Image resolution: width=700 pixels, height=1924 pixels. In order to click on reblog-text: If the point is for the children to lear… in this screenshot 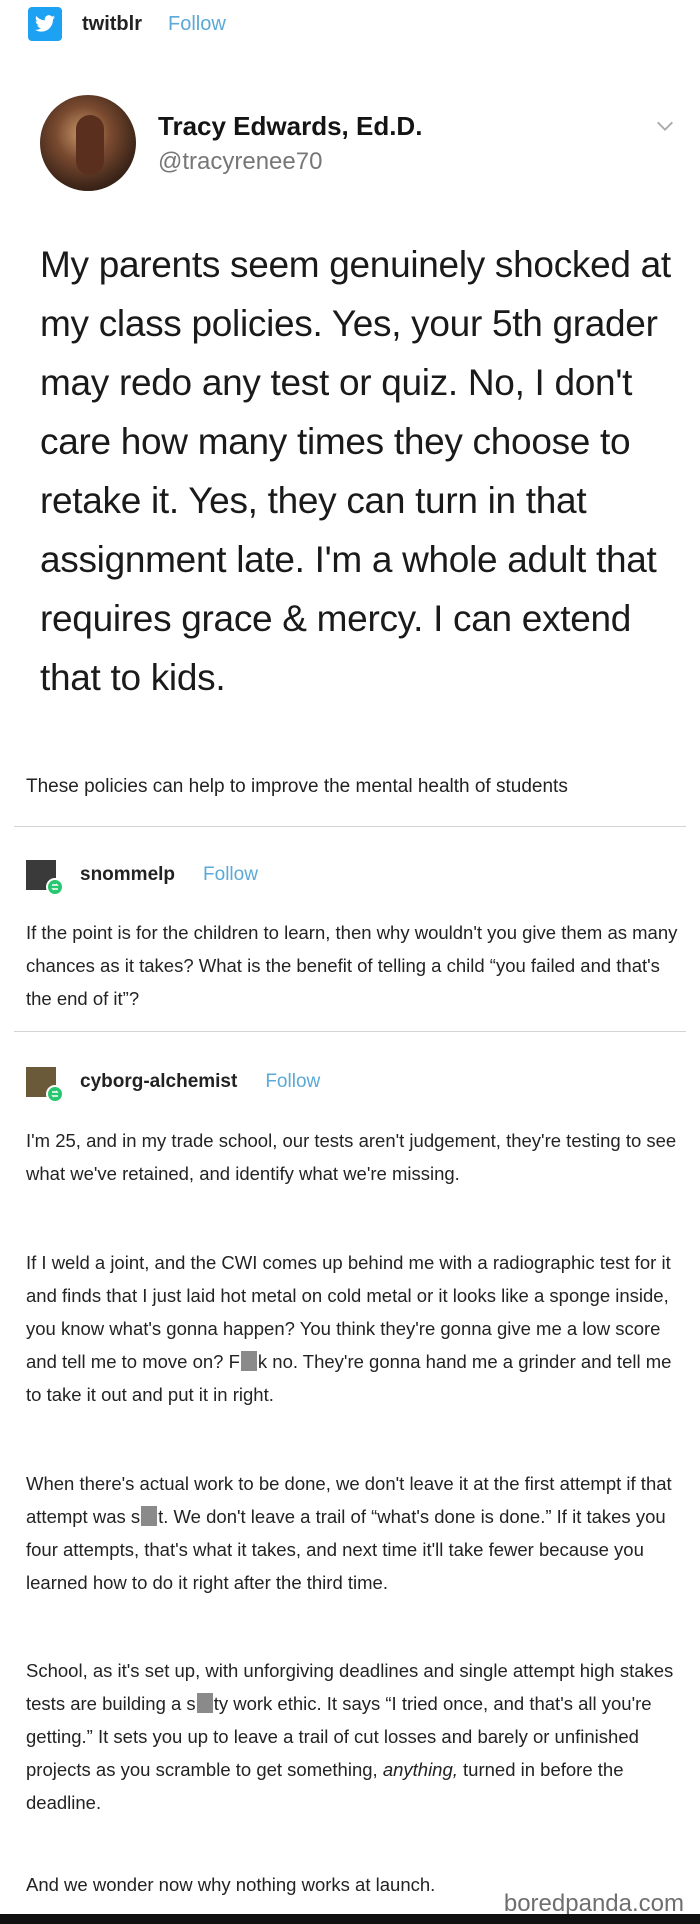, I will do `click(352, 965)`.